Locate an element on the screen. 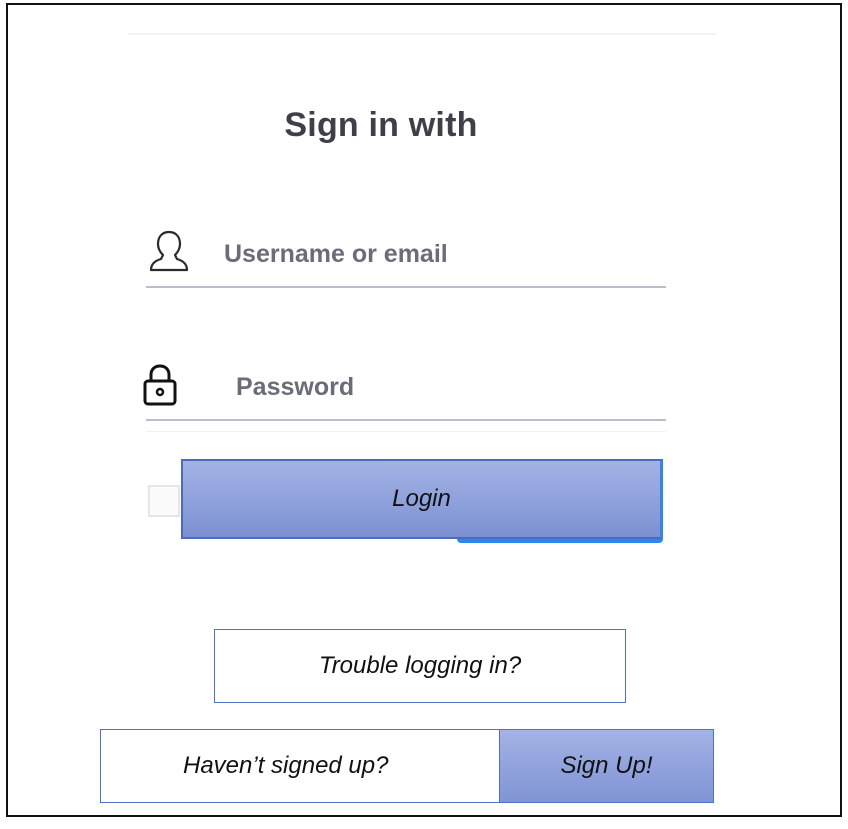 Image resolution: width=848 pixels, height=829 pixels. username-field is located at coordinates (406, 257).